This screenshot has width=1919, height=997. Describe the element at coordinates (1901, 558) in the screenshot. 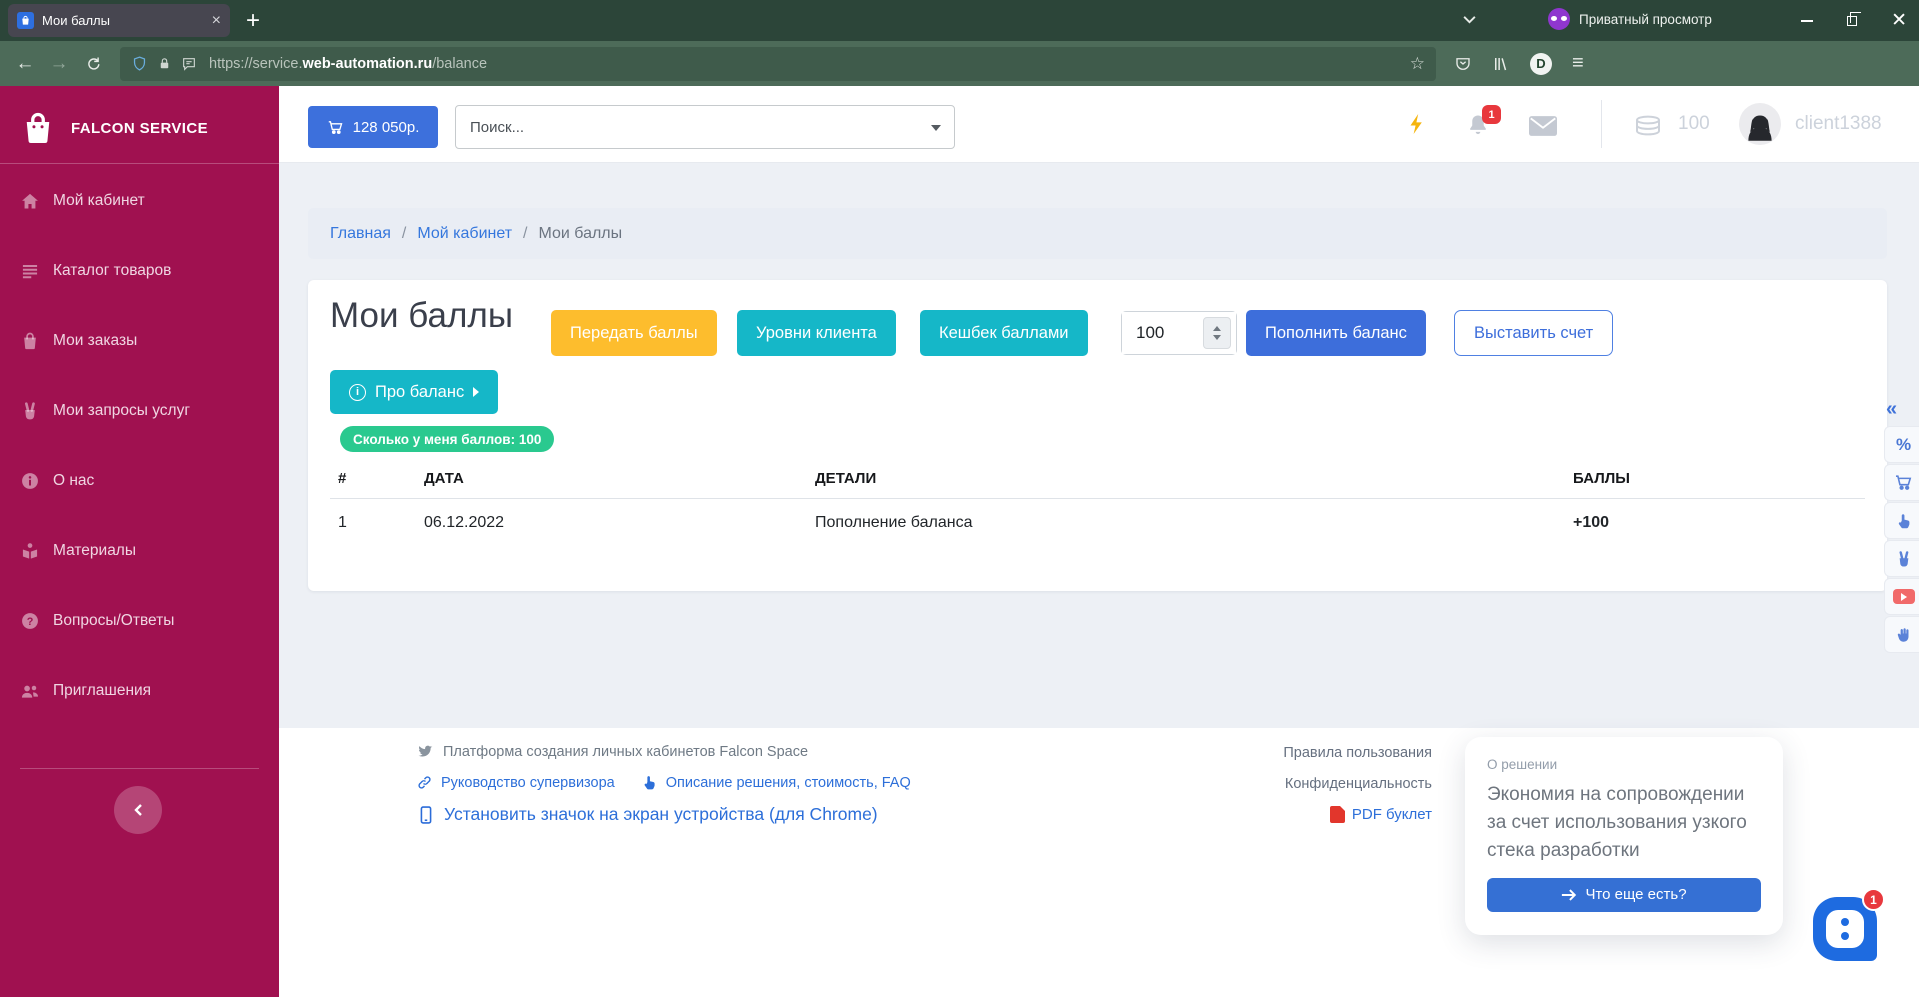

I see `rail-victory-button` at that location.